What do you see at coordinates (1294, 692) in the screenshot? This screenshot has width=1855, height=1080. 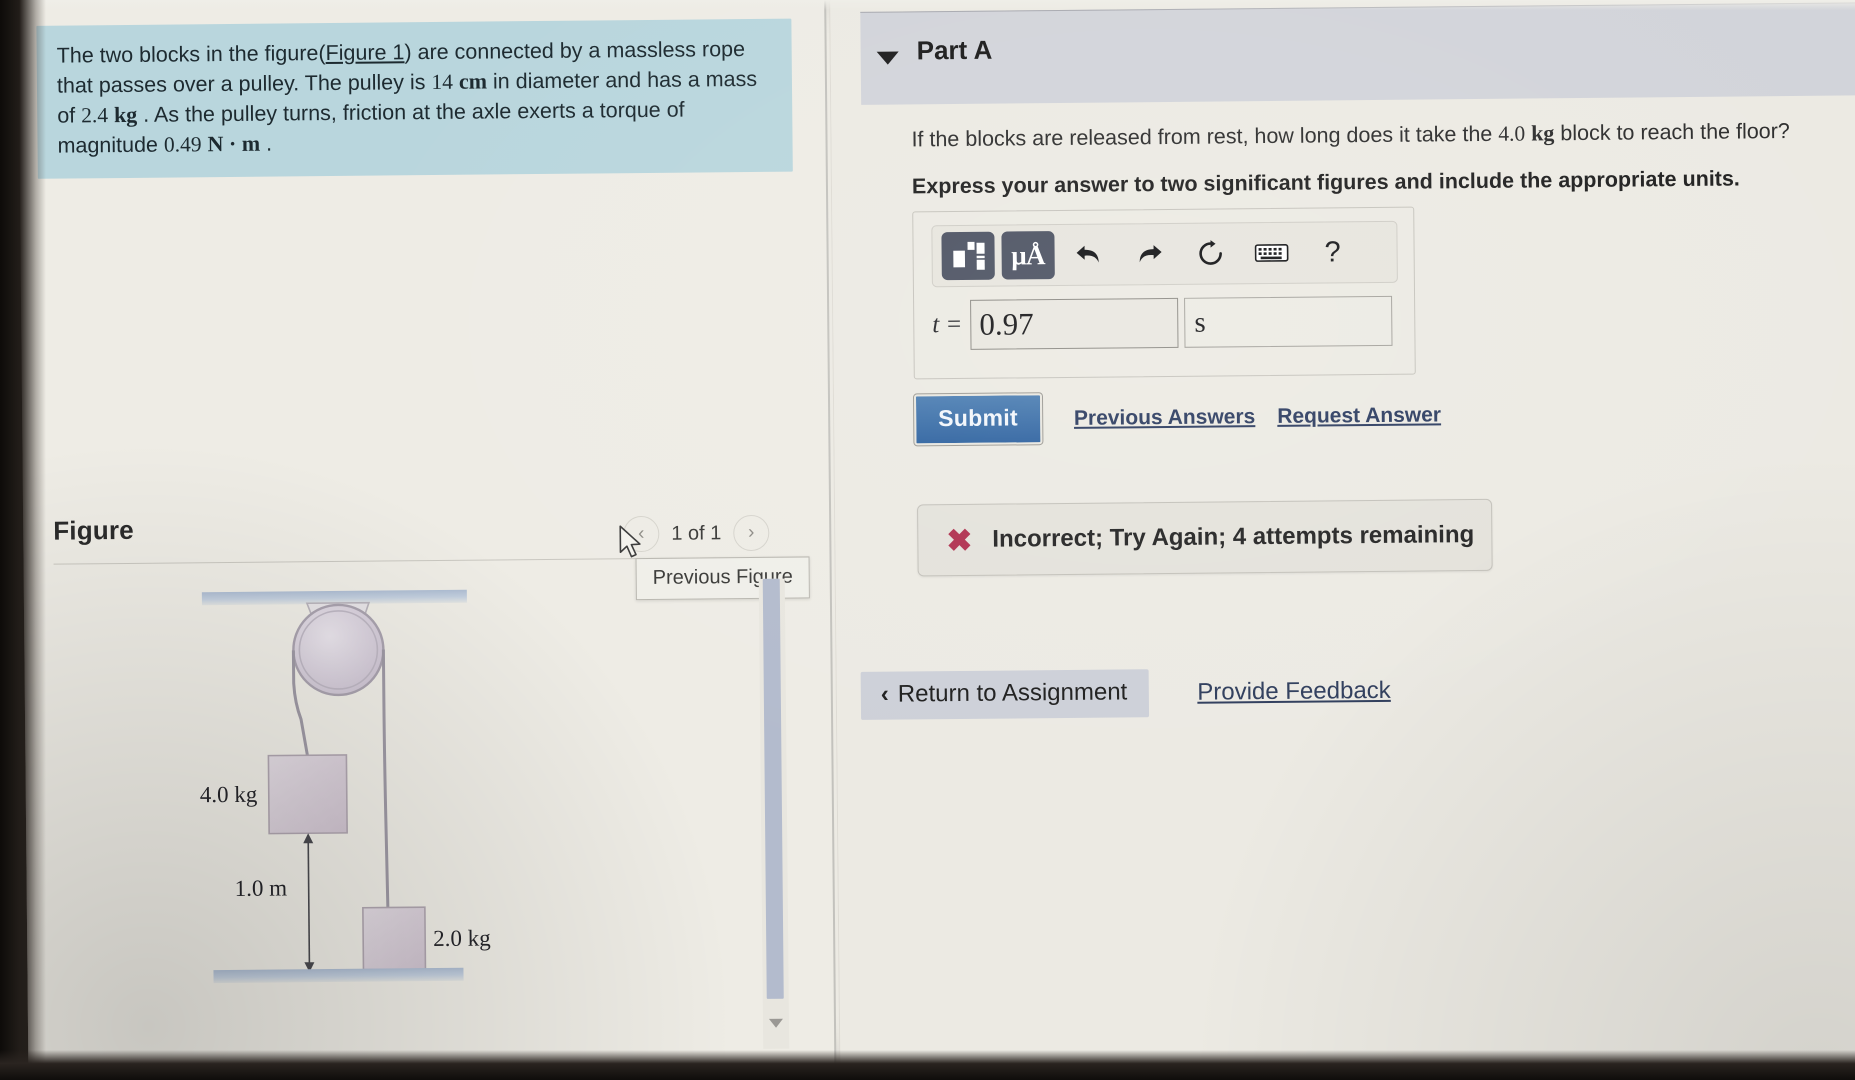 I see `provide-feedback-link: Provide Feedback` at bounding box center [1294, 692].